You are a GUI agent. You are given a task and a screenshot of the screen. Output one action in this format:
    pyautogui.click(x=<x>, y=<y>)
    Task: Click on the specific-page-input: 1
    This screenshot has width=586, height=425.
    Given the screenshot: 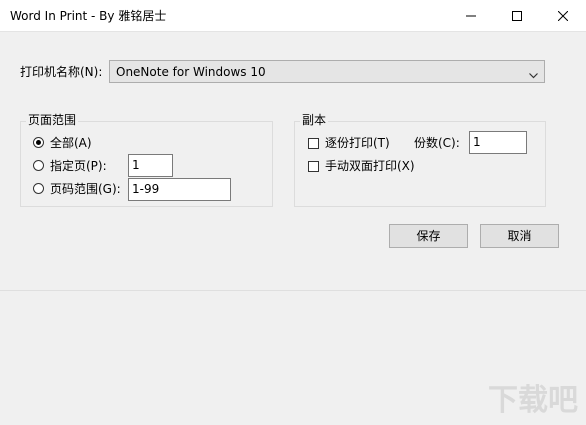 What is the action you would take?
    pyautogui.click(x=150, y=165)
    